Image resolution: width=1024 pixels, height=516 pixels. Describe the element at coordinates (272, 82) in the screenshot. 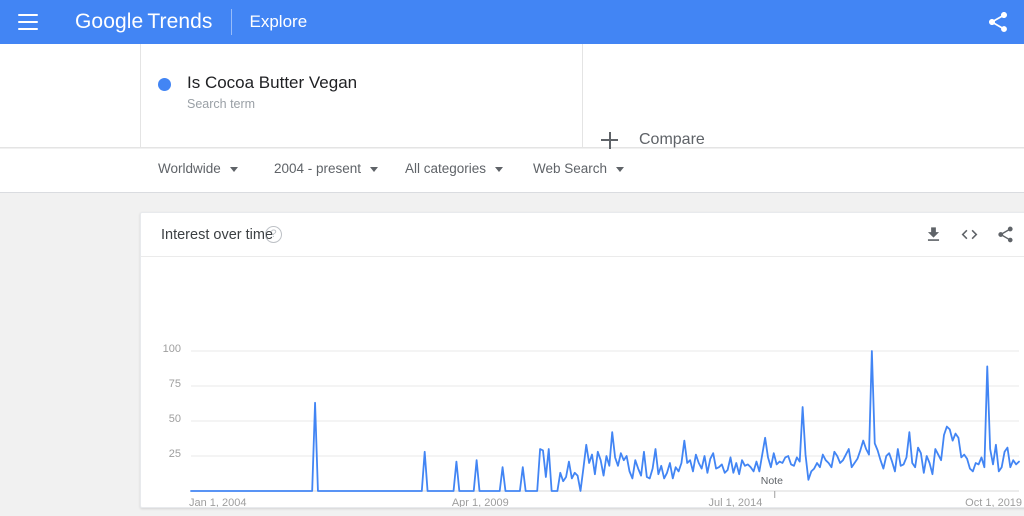

I see `search-term-title: Is Cocoa Butter Vegan` at that location.